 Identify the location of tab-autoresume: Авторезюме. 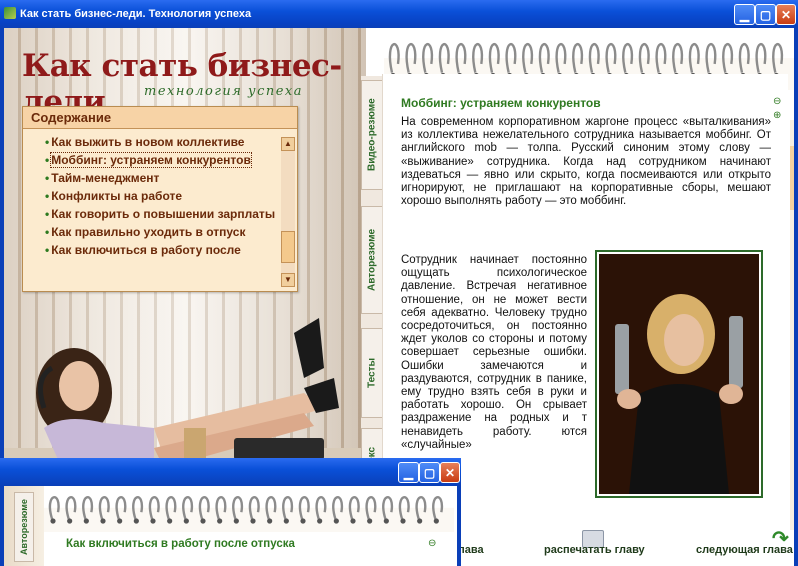
(372, 260).